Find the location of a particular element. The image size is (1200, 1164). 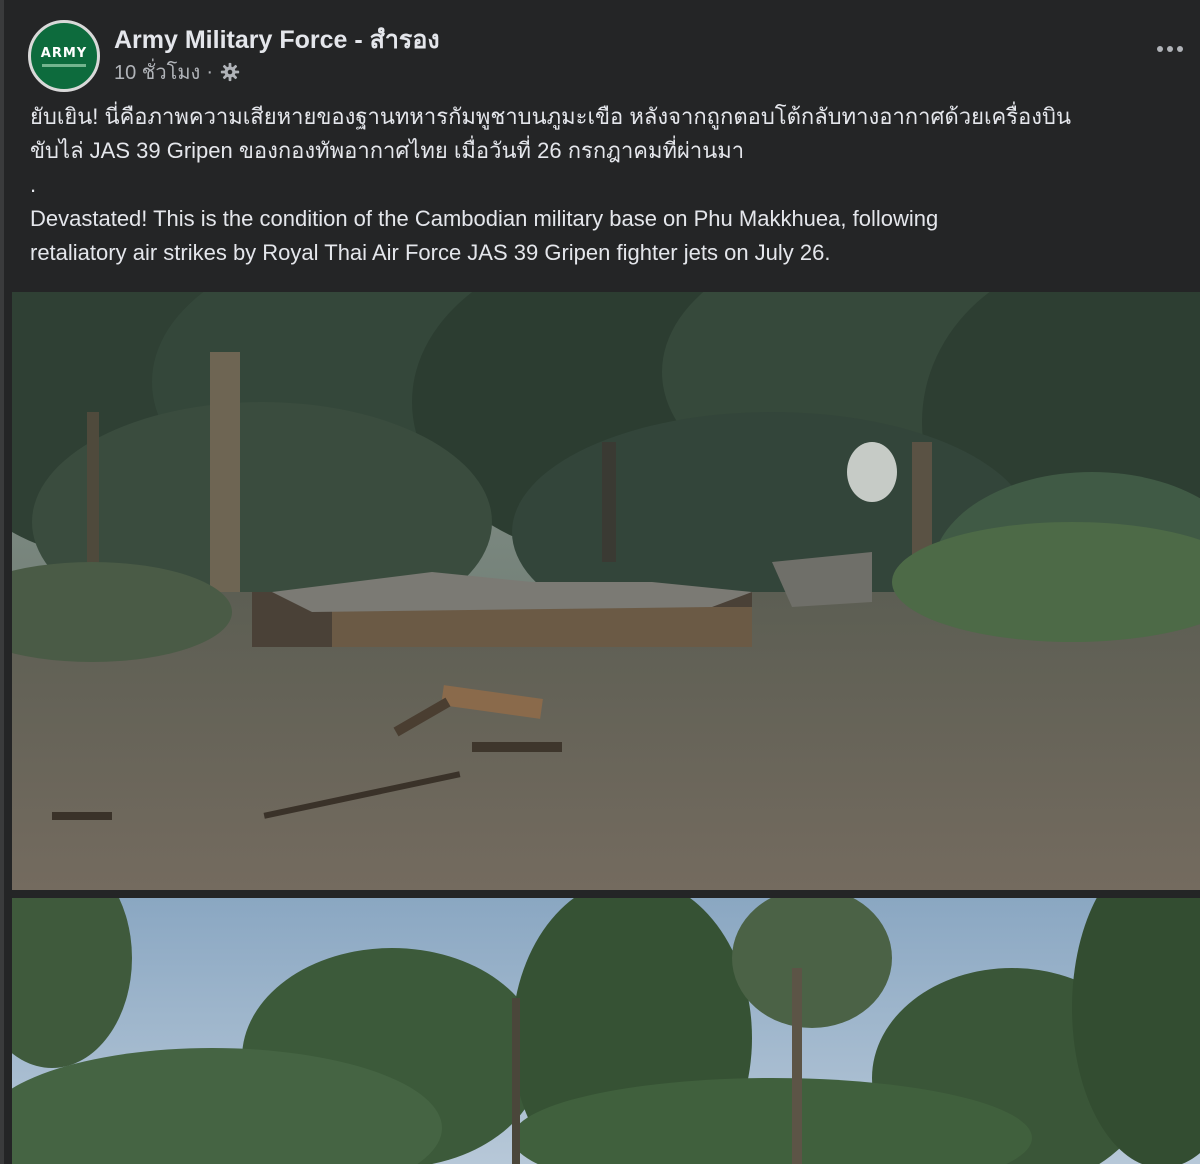

more-options-button is located at coordinates (1170, 49).